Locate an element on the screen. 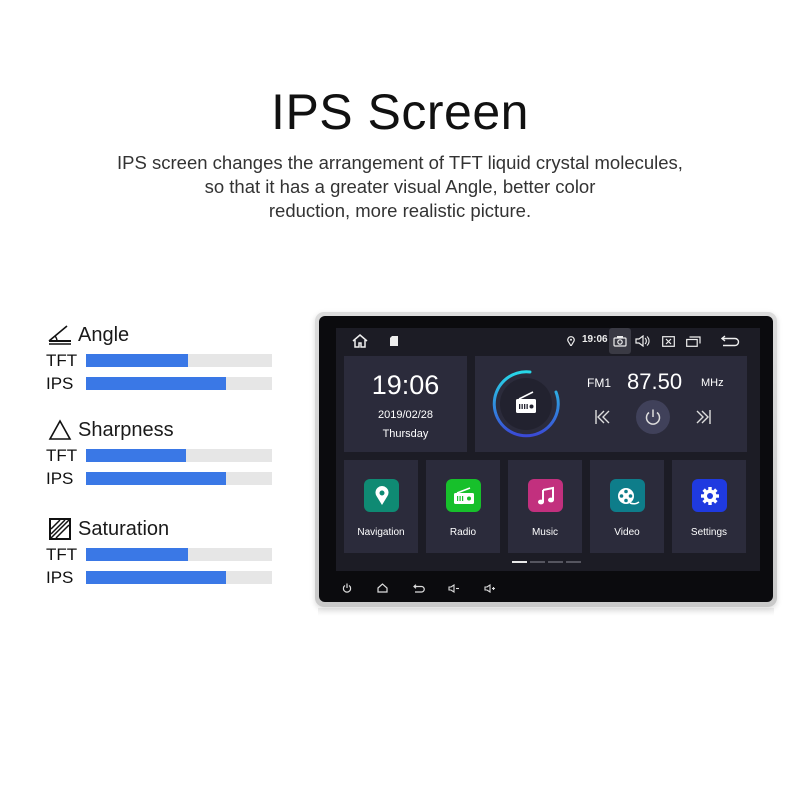 This screenshot has width=800, height=800. clock-date: 2019/02/28 is located at coordinates (405, 415).